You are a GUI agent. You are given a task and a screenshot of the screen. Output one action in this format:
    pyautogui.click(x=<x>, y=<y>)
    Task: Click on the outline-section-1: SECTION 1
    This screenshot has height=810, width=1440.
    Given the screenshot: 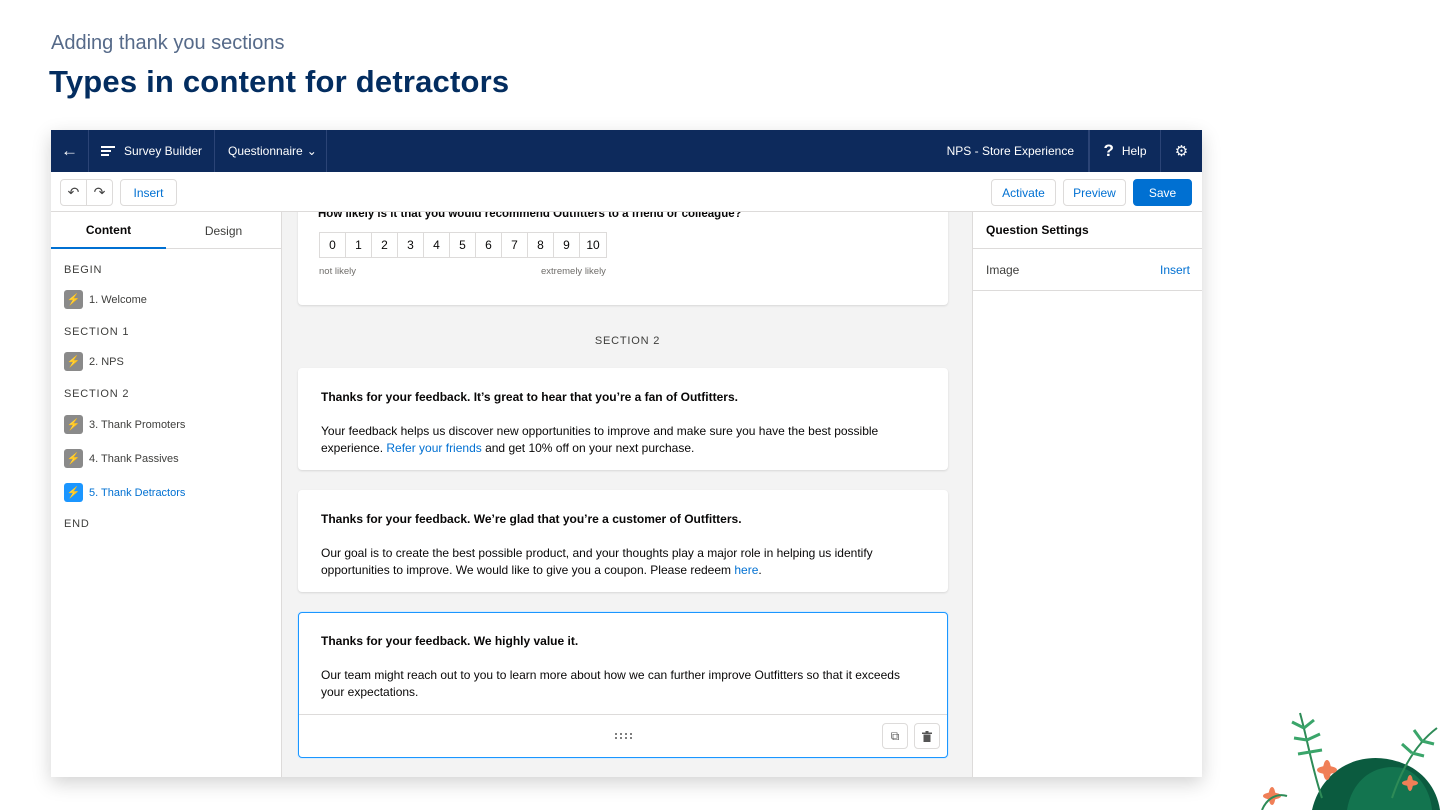 What is the action you would take?
    pyautogui.click(x=97, y=332)
    